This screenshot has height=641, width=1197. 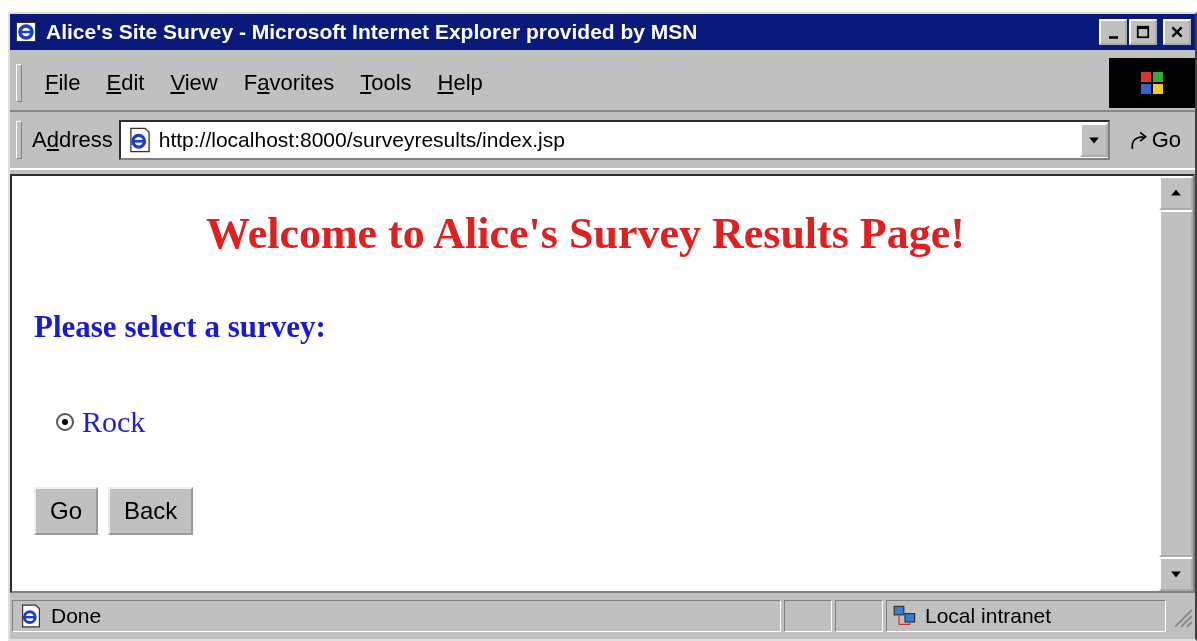 I want to click on page-heading: Welcome to Alice's Survey Results Page!, so click(x=585, y=233).